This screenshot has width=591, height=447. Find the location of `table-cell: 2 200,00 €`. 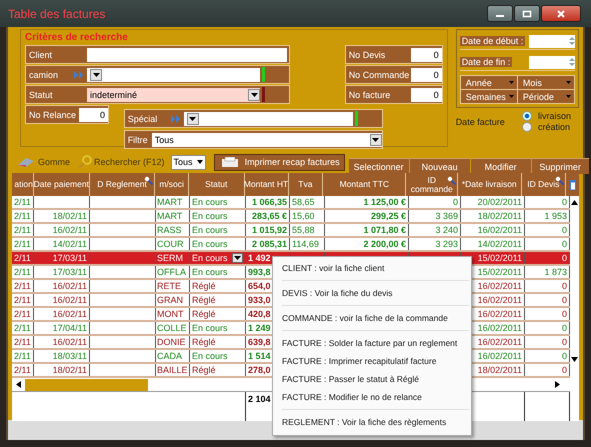

table-cell: 2 200,00 € is located at coordinates (384, 244).